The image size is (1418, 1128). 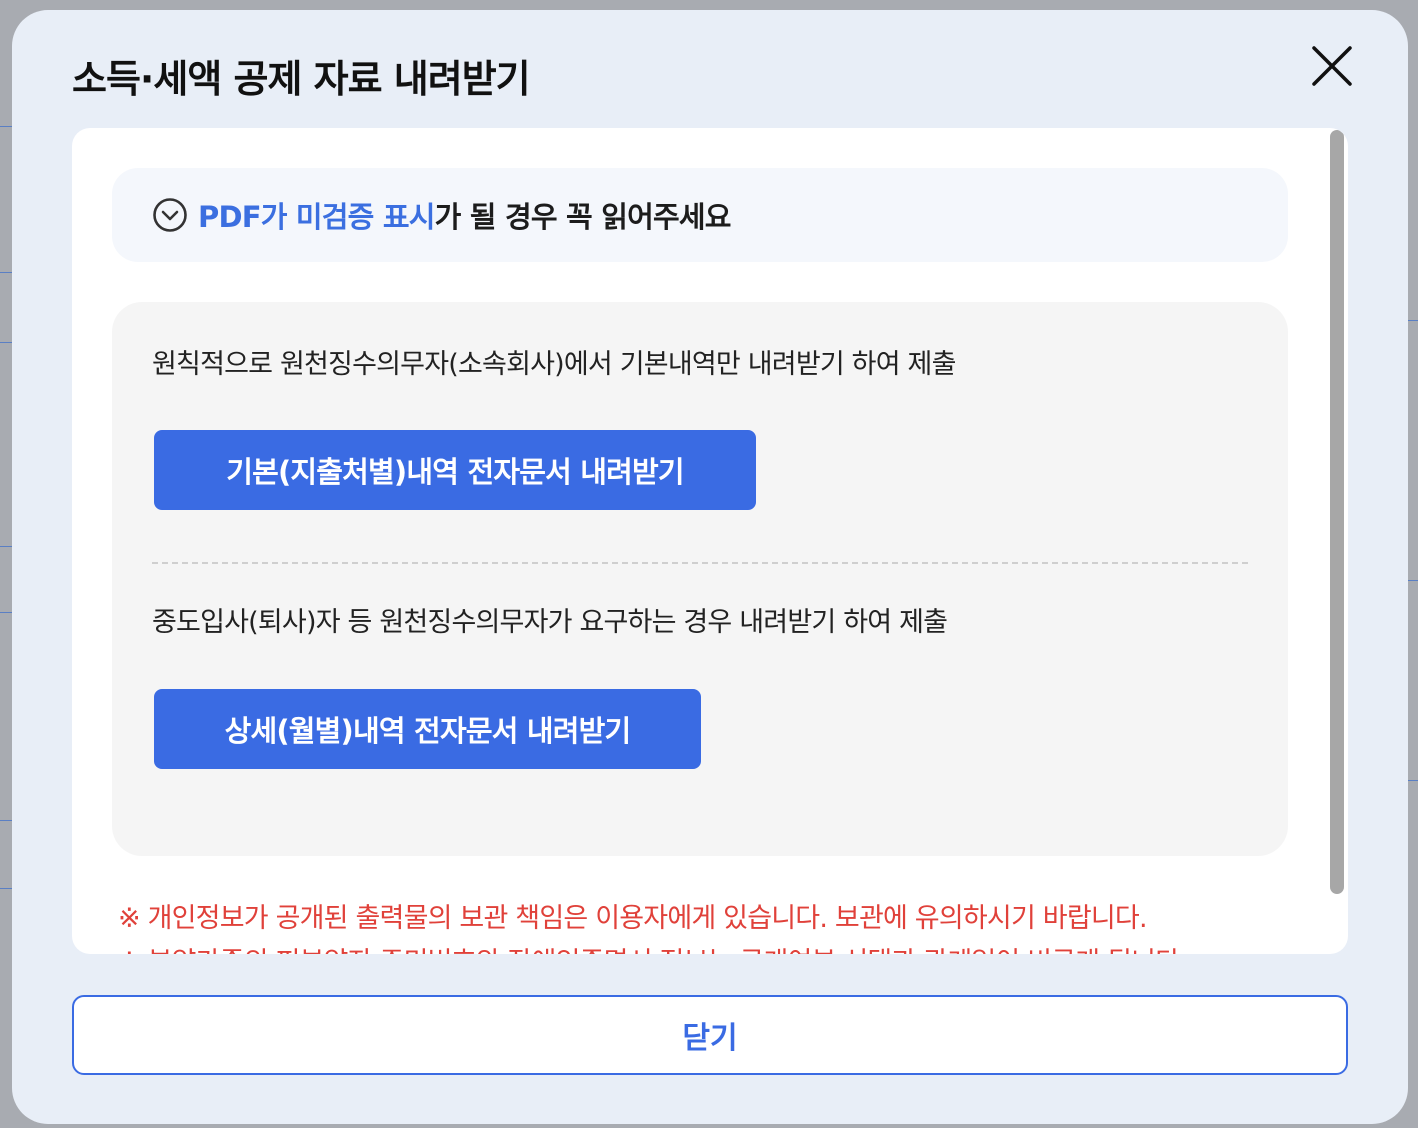 I want to click on chevron-down-circle-icon, so click(x=170, y=215).